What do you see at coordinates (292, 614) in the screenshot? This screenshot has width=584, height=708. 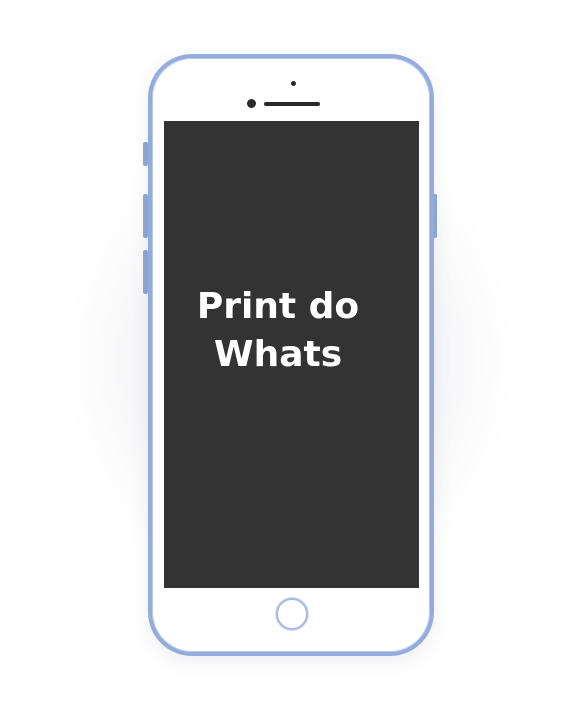 I see `home-button` at bounding box center [292, 614].